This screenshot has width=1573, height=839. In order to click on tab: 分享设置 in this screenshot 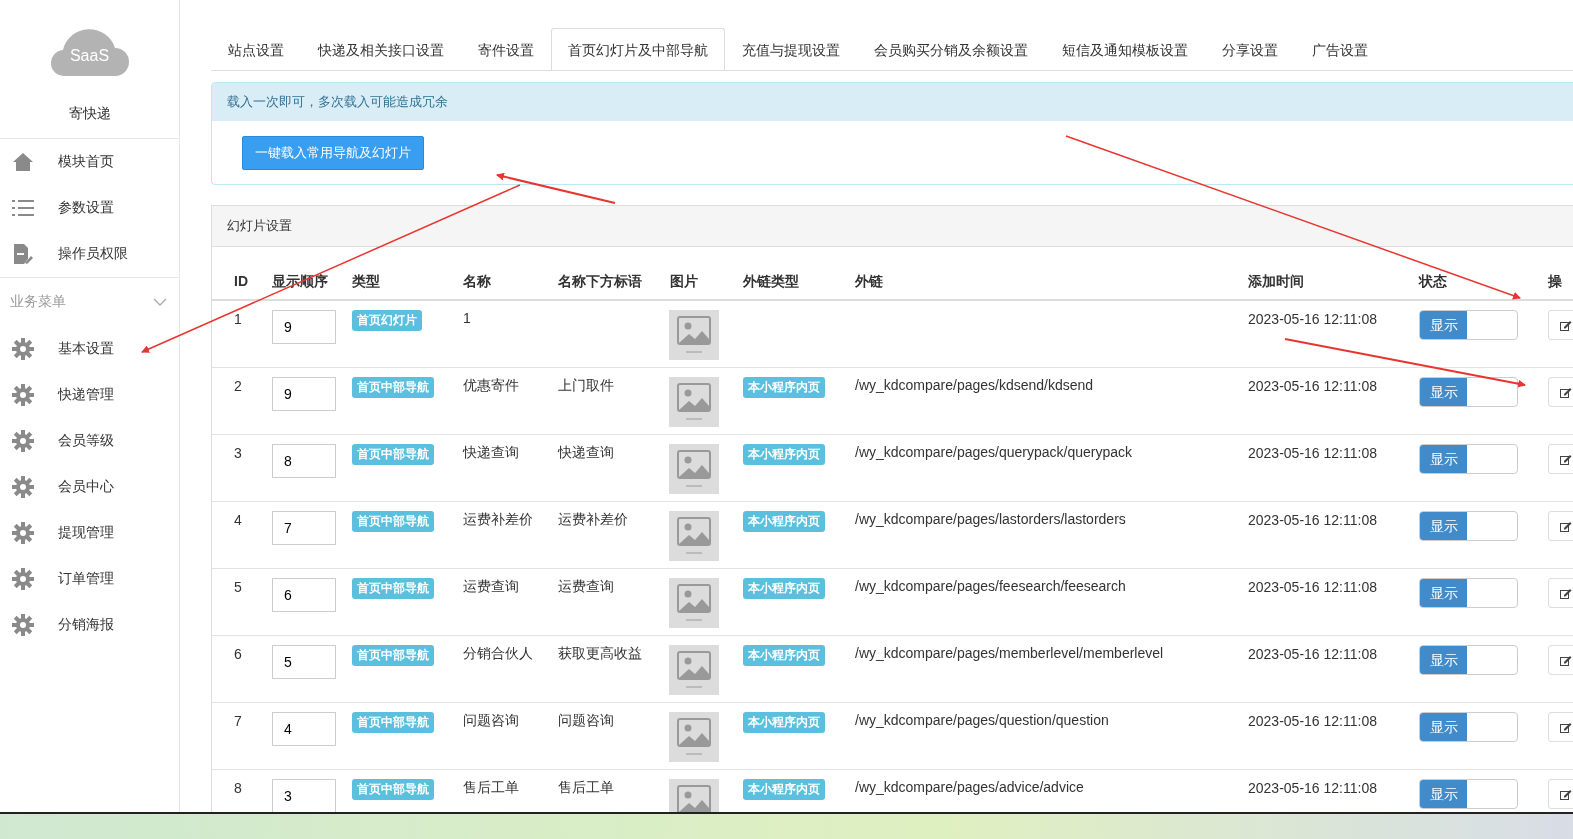, I will do `click(1250, 49)`.